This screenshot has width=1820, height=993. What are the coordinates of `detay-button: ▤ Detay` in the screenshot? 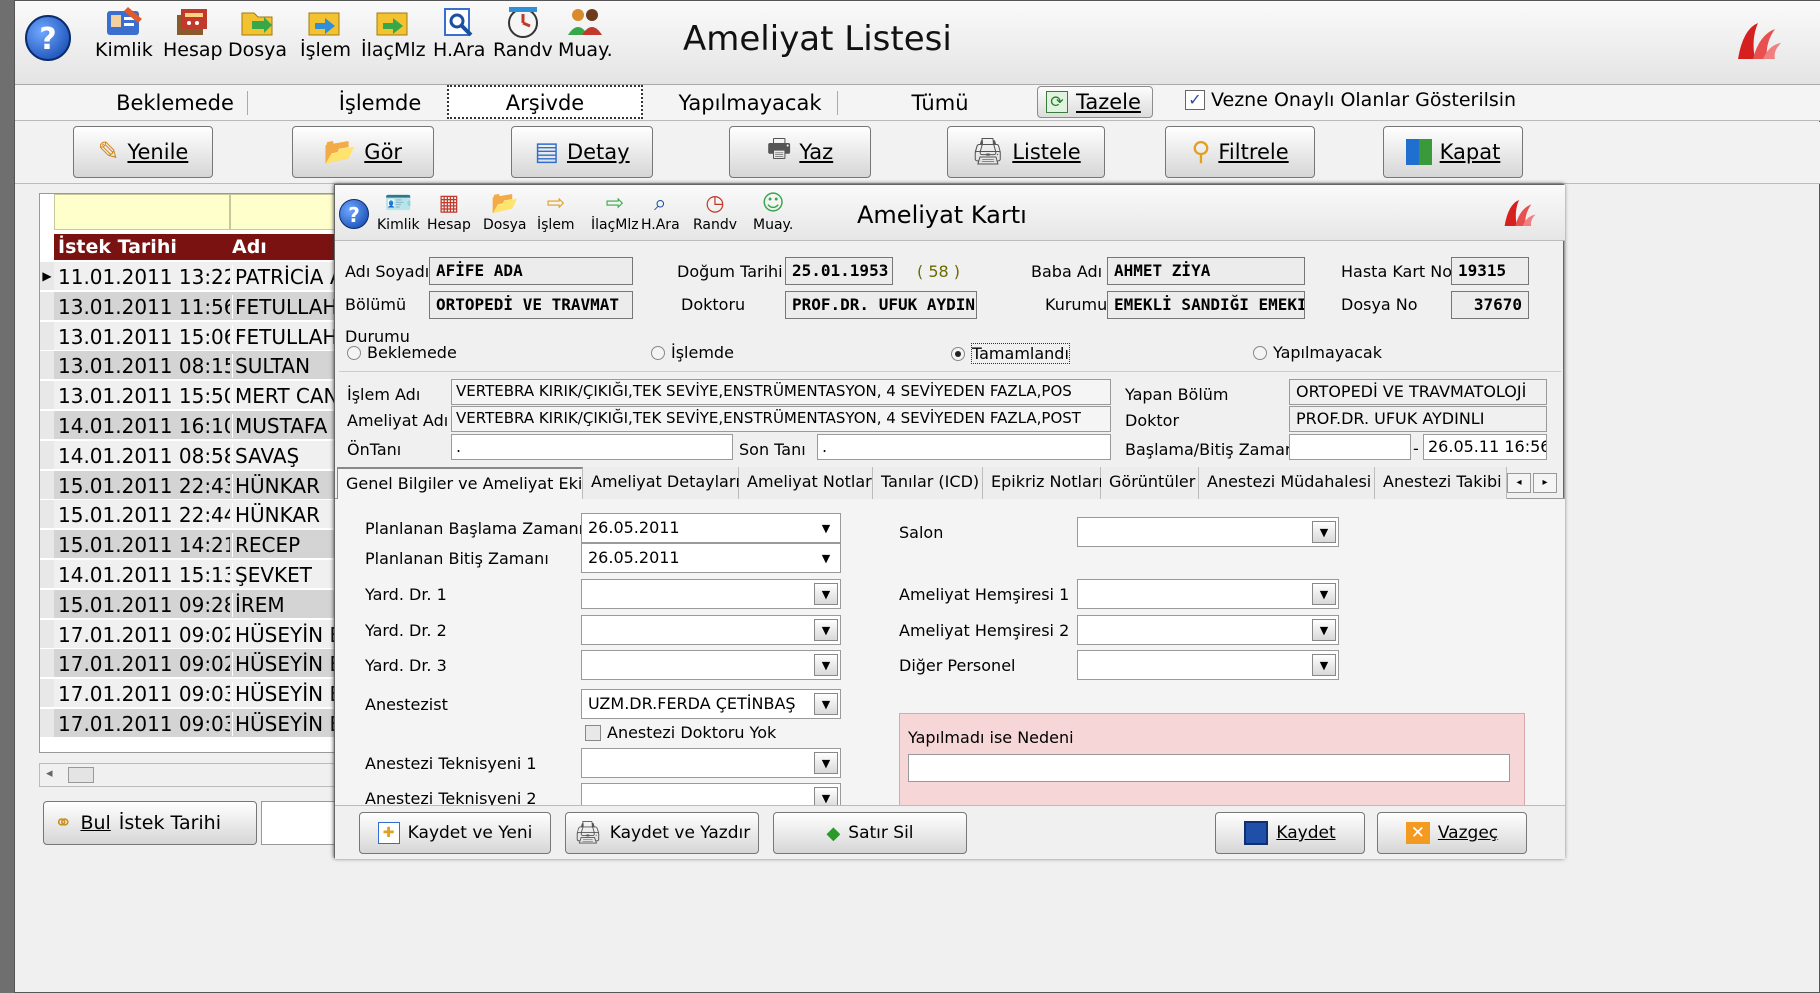 It's located at (582, 152).